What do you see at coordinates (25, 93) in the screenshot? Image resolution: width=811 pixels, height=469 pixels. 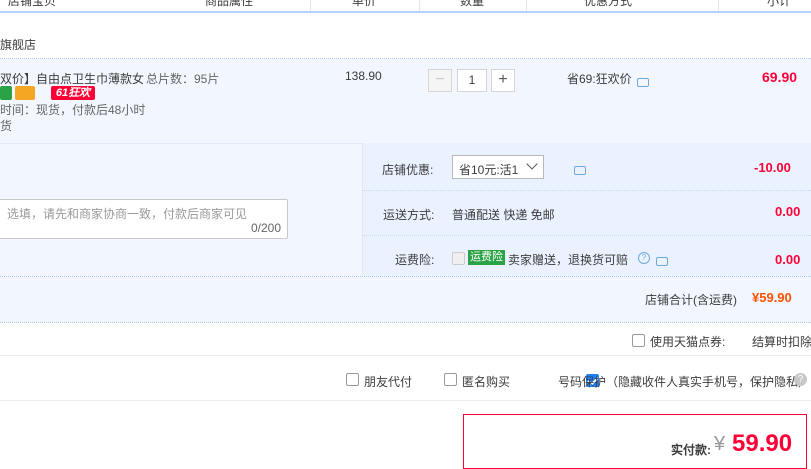 I see `service-icon-card` at bounding box center [25, 93].